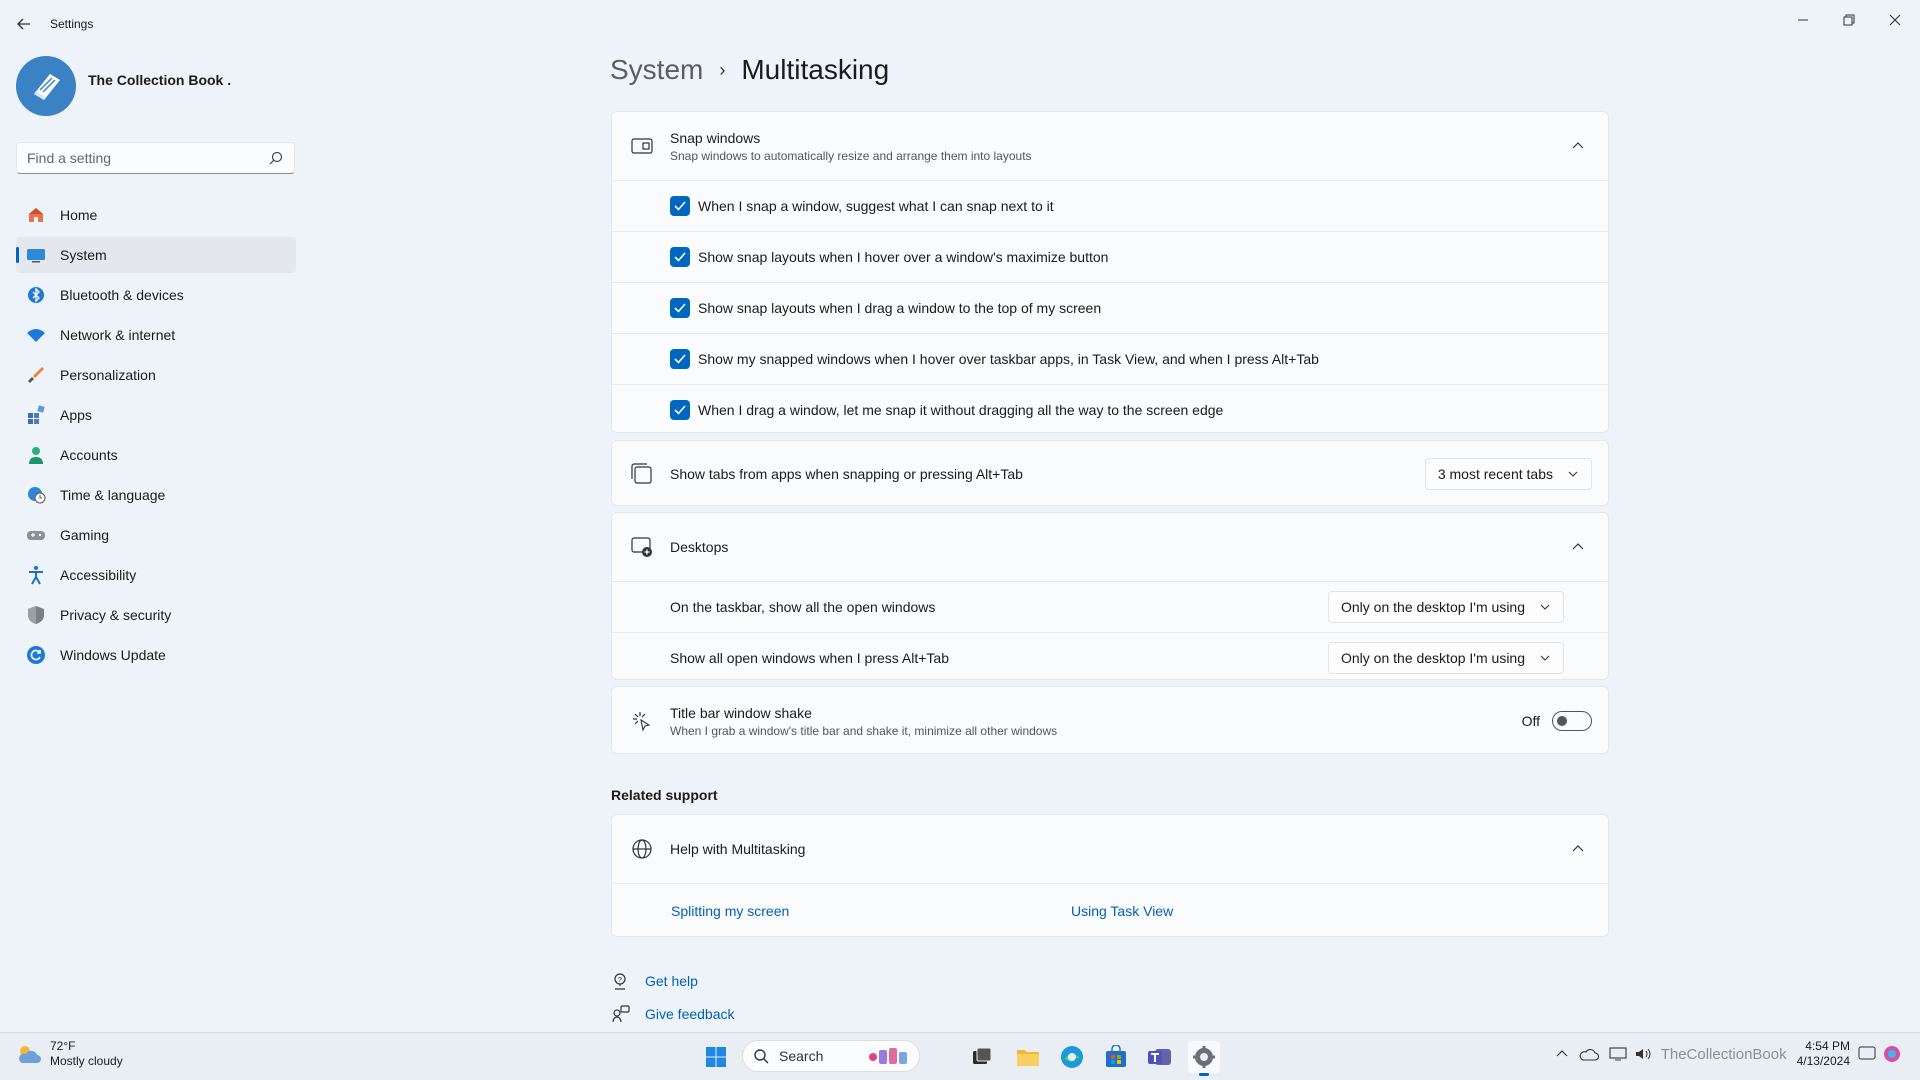 This screenshot has height=1080, width=1920. I want to click on snap-drag-top-checkbox, so click(680, 308).